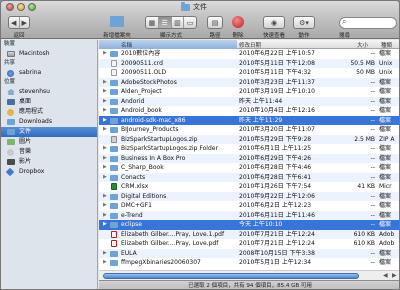 This screenshot has width=400, height=290. What do you see at coordinates (249, 101) in the screenshot?
I see `file-row: ▶ Andorid 昨天 上午11:44 -- 檔案` at bounding box center [249, 101].